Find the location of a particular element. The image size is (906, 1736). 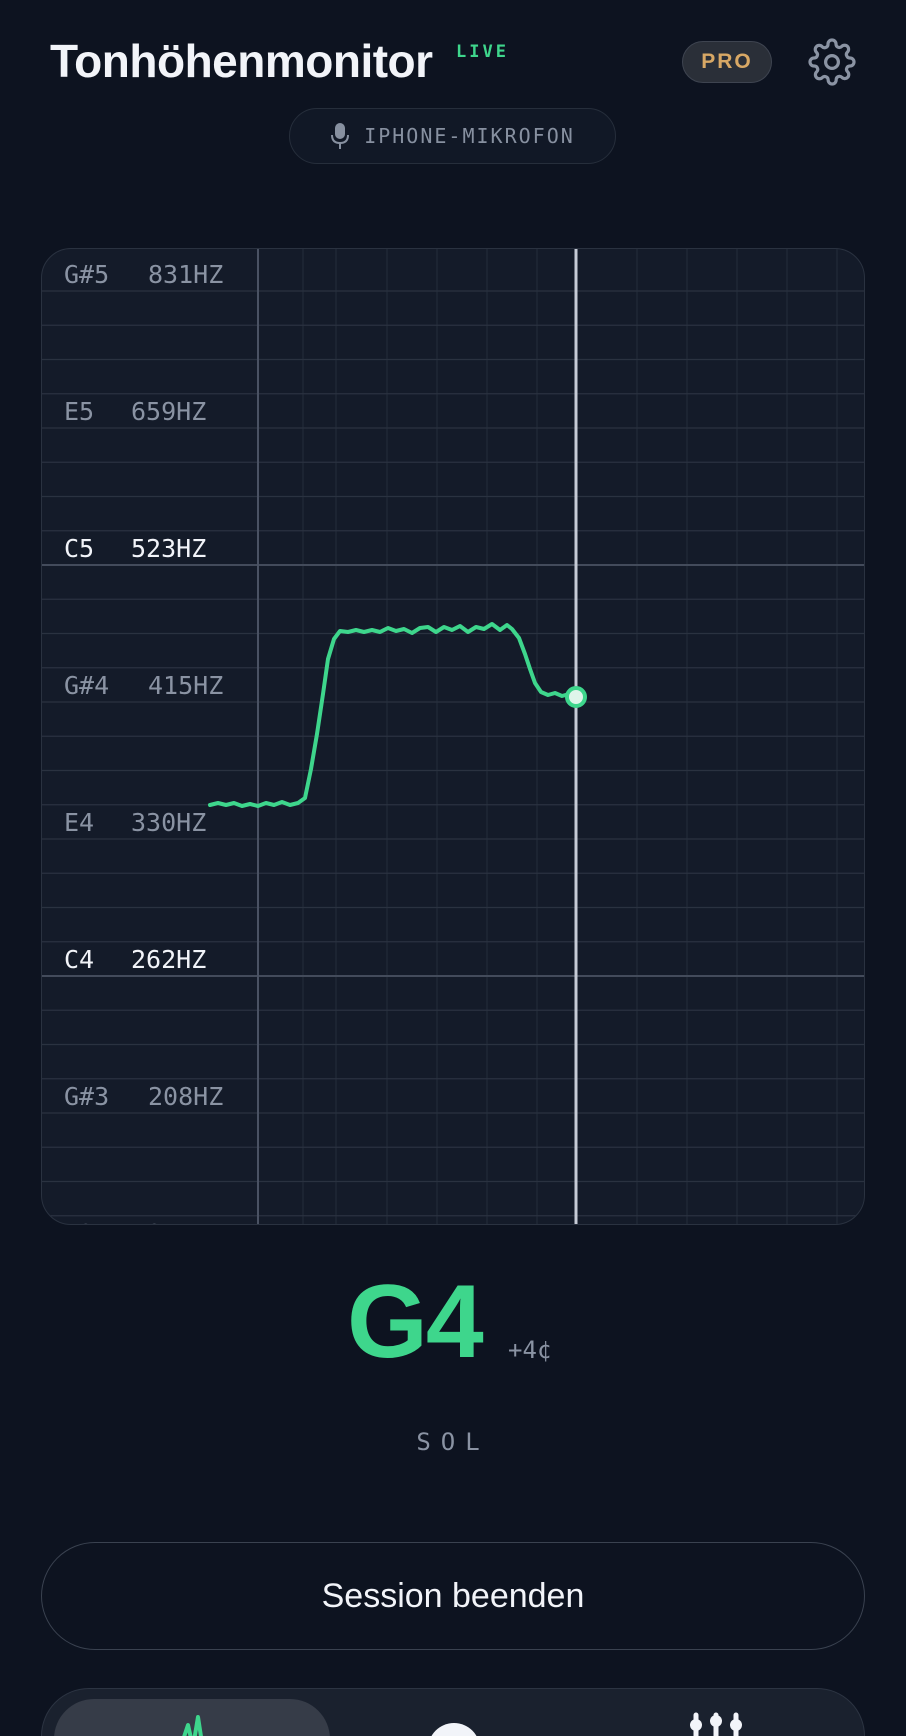

compass-icon is located at coordinates (454, 1729).